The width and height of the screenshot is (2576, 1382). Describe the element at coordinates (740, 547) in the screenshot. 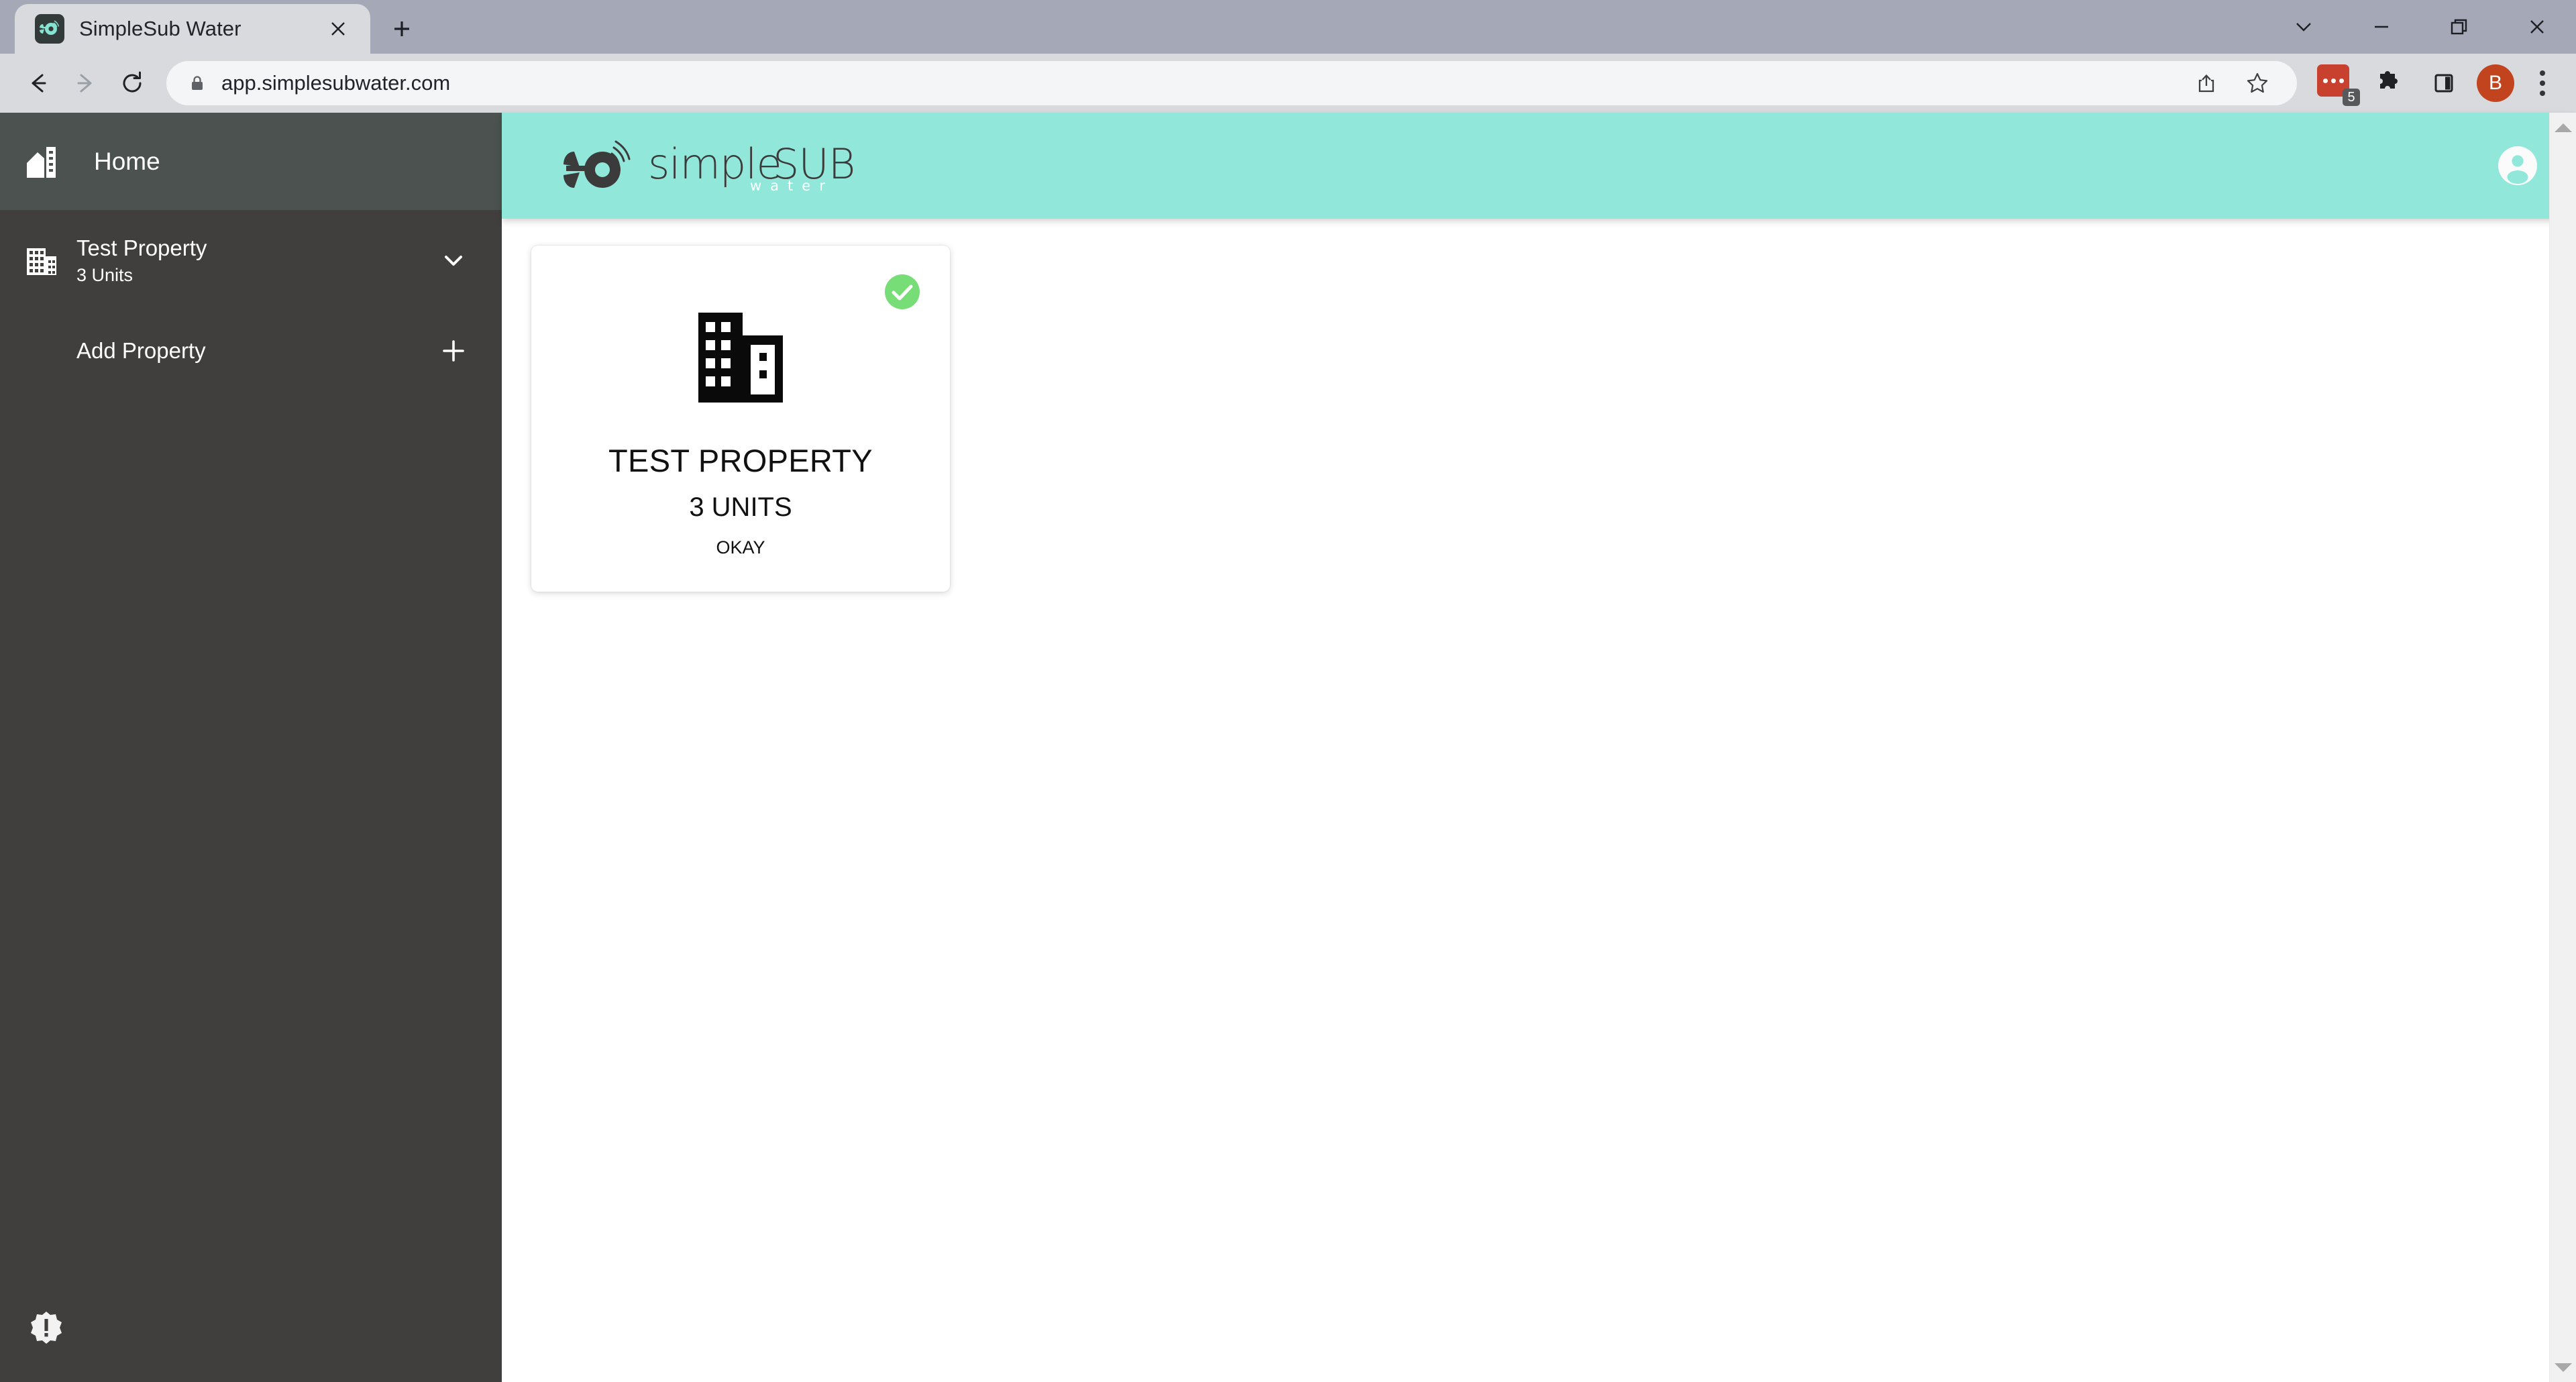

I see `property-card-status: OKAY` at that location.